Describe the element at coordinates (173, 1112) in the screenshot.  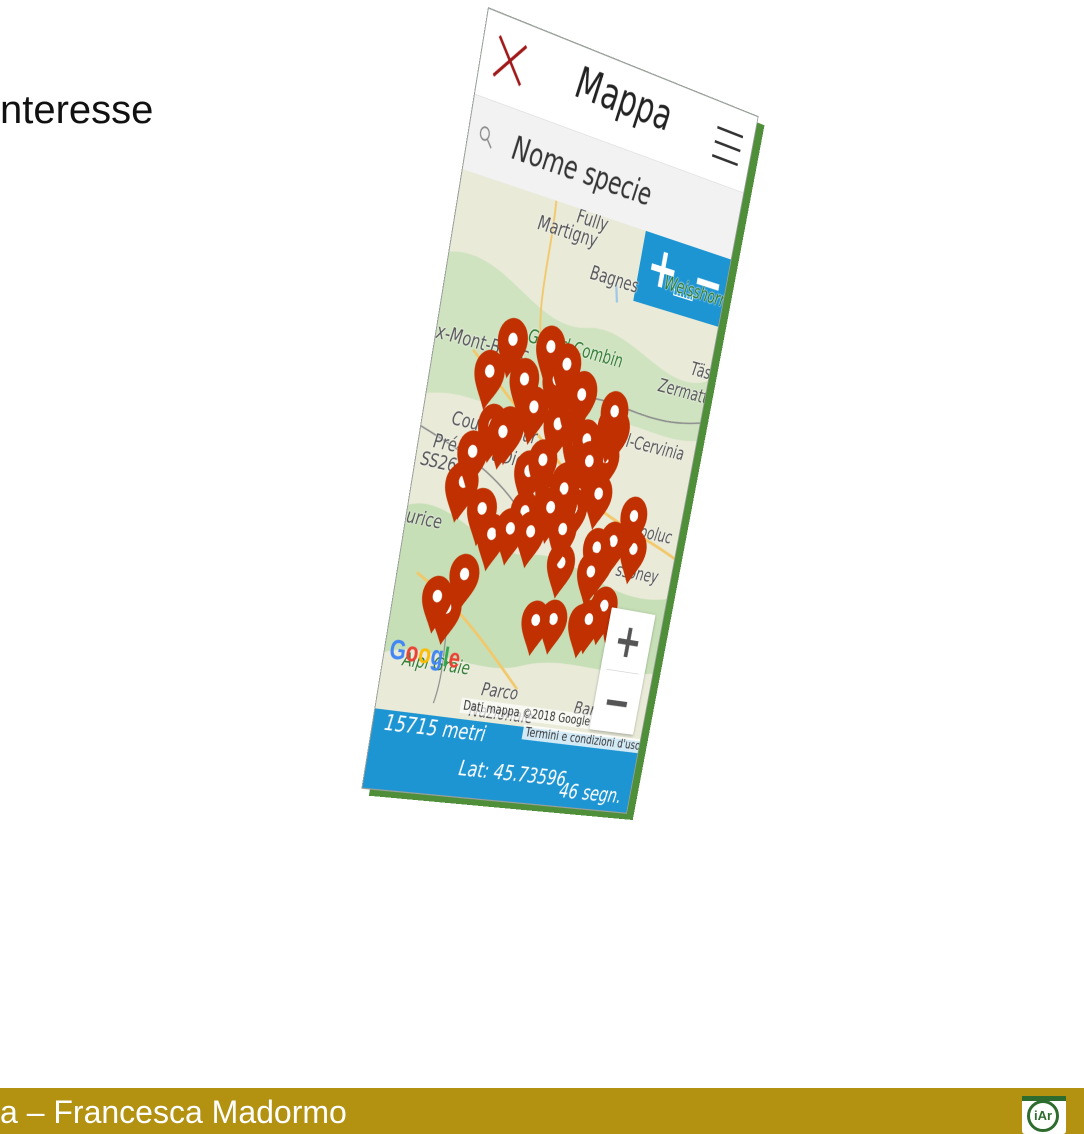
I see `footer-author: a – Francesca Madormo` at that location.